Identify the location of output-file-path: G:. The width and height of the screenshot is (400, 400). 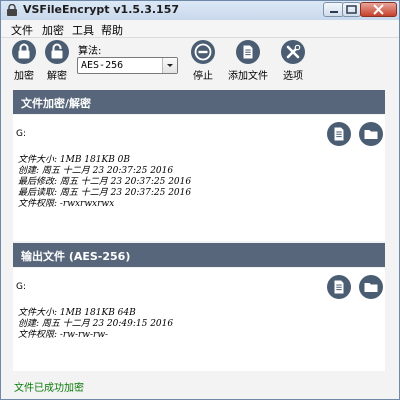
(21, 287).